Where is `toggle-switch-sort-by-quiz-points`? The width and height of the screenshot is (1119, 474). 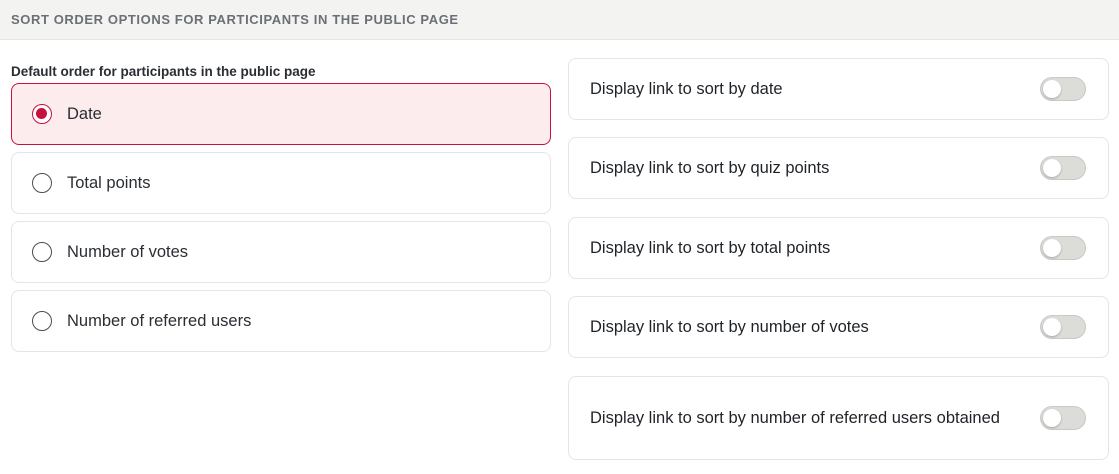 toggle-switch-sort-by-quiz-points is located at coordinates (1063, 168).